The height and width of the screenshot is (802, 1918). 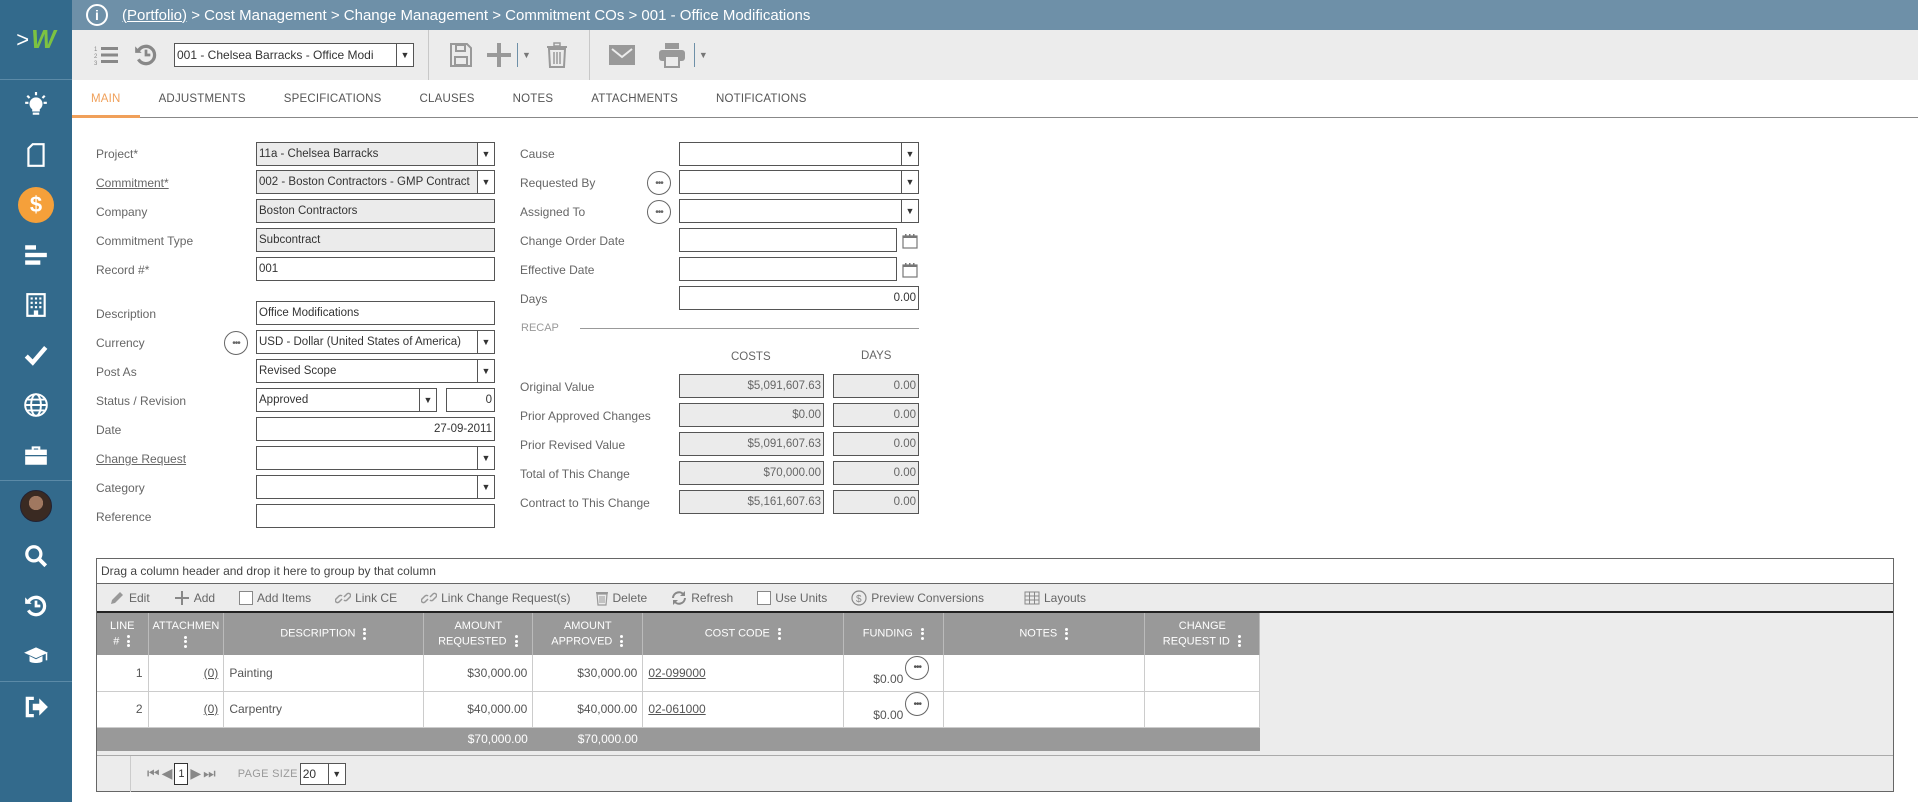 What do you see at coordinates (36, 305) in the screenshot?
I see `sidebar-item-buildings` at bounding box center [36, 305].